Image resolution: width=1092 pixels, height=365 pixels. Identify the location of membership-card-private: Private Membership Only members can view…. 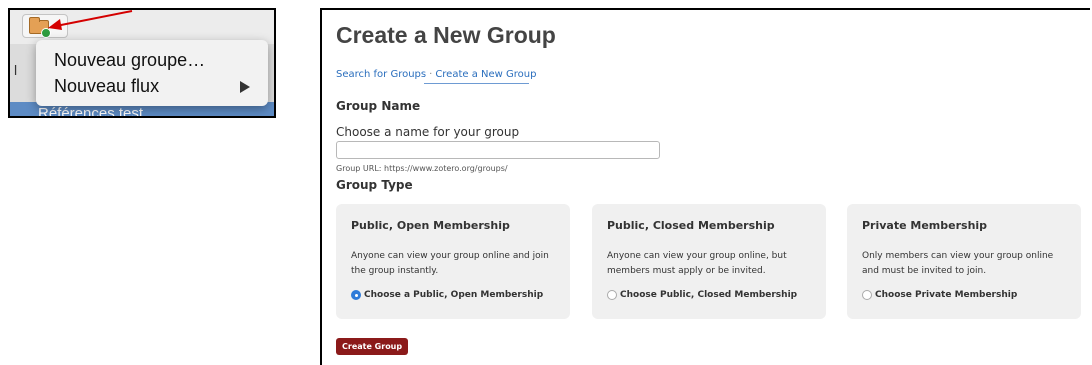
(964, 261).